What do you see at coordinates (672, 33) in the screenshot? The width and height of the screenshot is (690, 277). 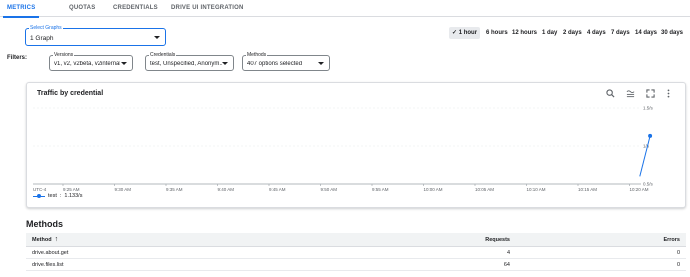 I see `time-range-30-days: 30 days` at bounding box center [672, 33].